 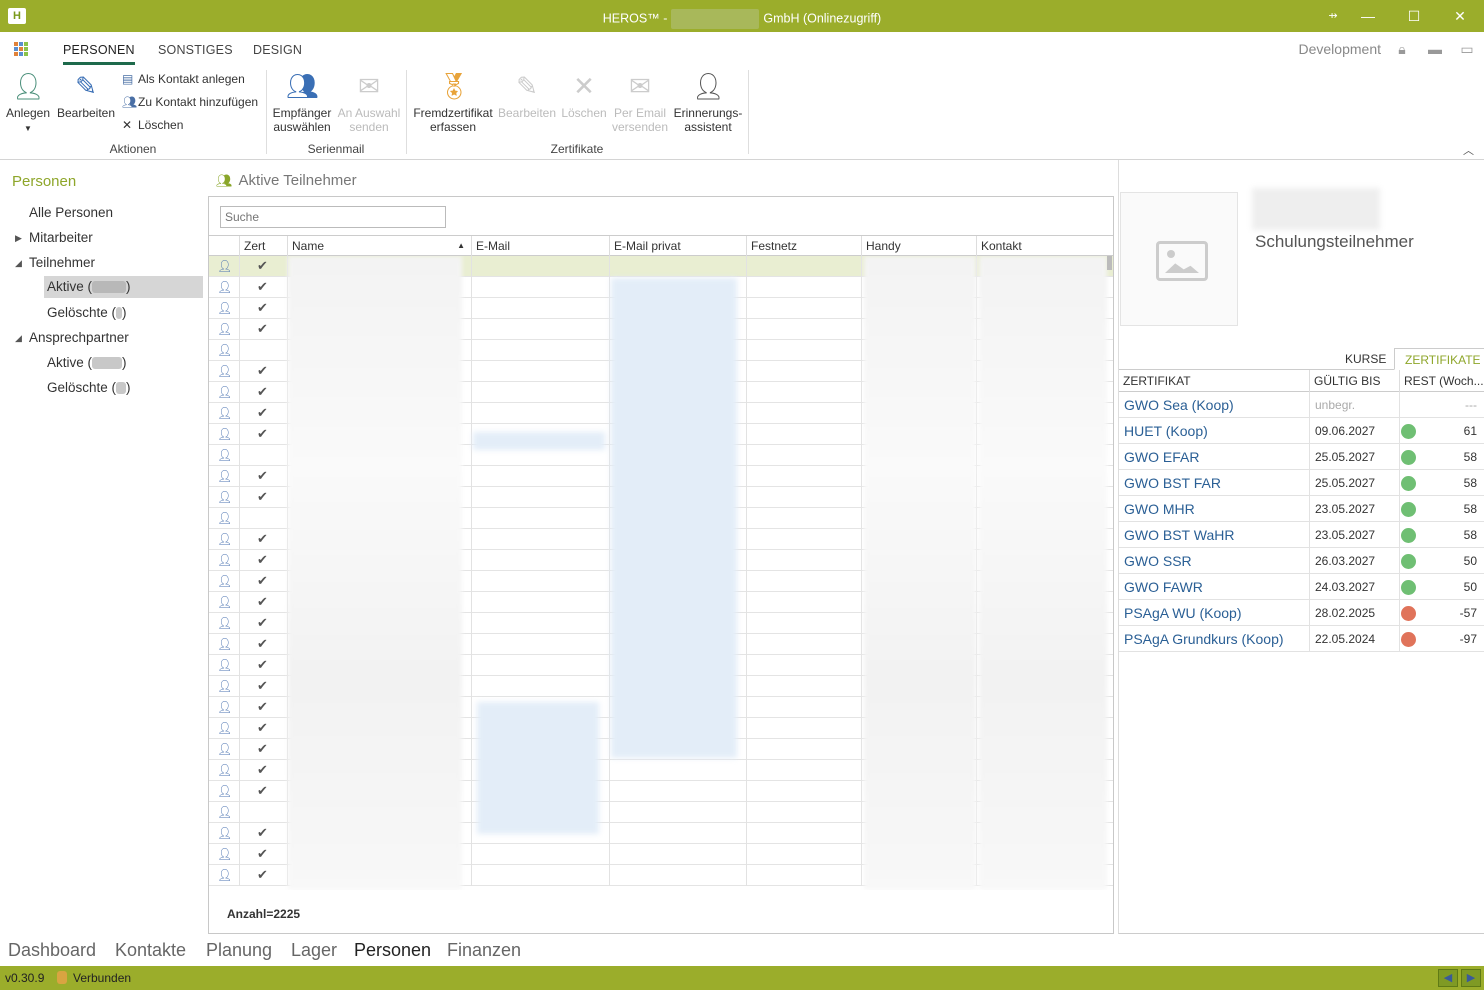 I want to click on sidebar-item-teilnehmer-geloeschte: Gelöschte (), so click(x=87, y=313).